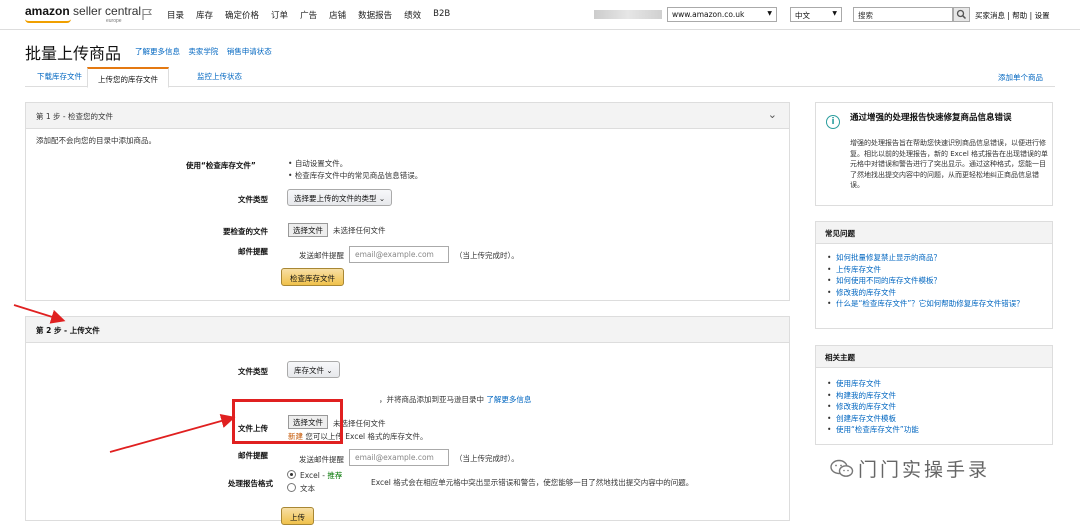 Image resolution: width=1080 pixels, height=525 pixels. Describe the element at coordinates (1020, 77) in the screenshot. I see `add-single-product-link: 添加单个商品` at that location.